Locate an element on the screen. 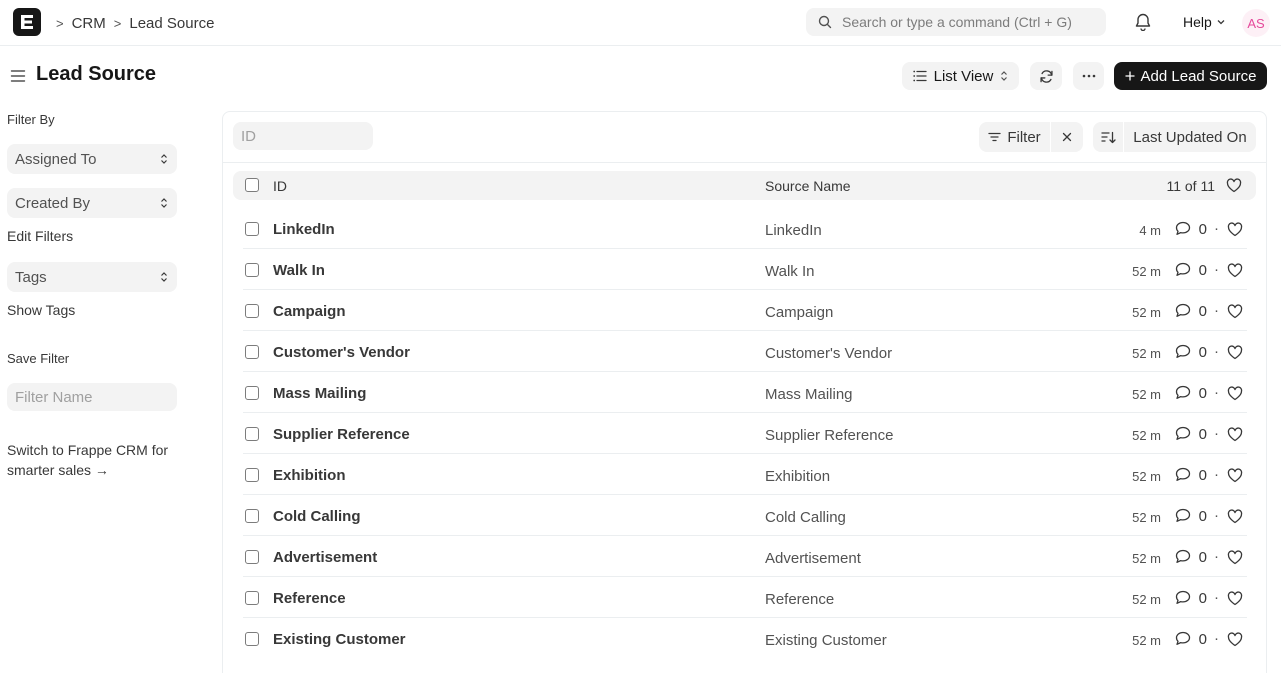 This screenshot has height=673, width=1281. table-row: Exhibition Exhibition 52 m 0 · is located at coordinates (745, 474).